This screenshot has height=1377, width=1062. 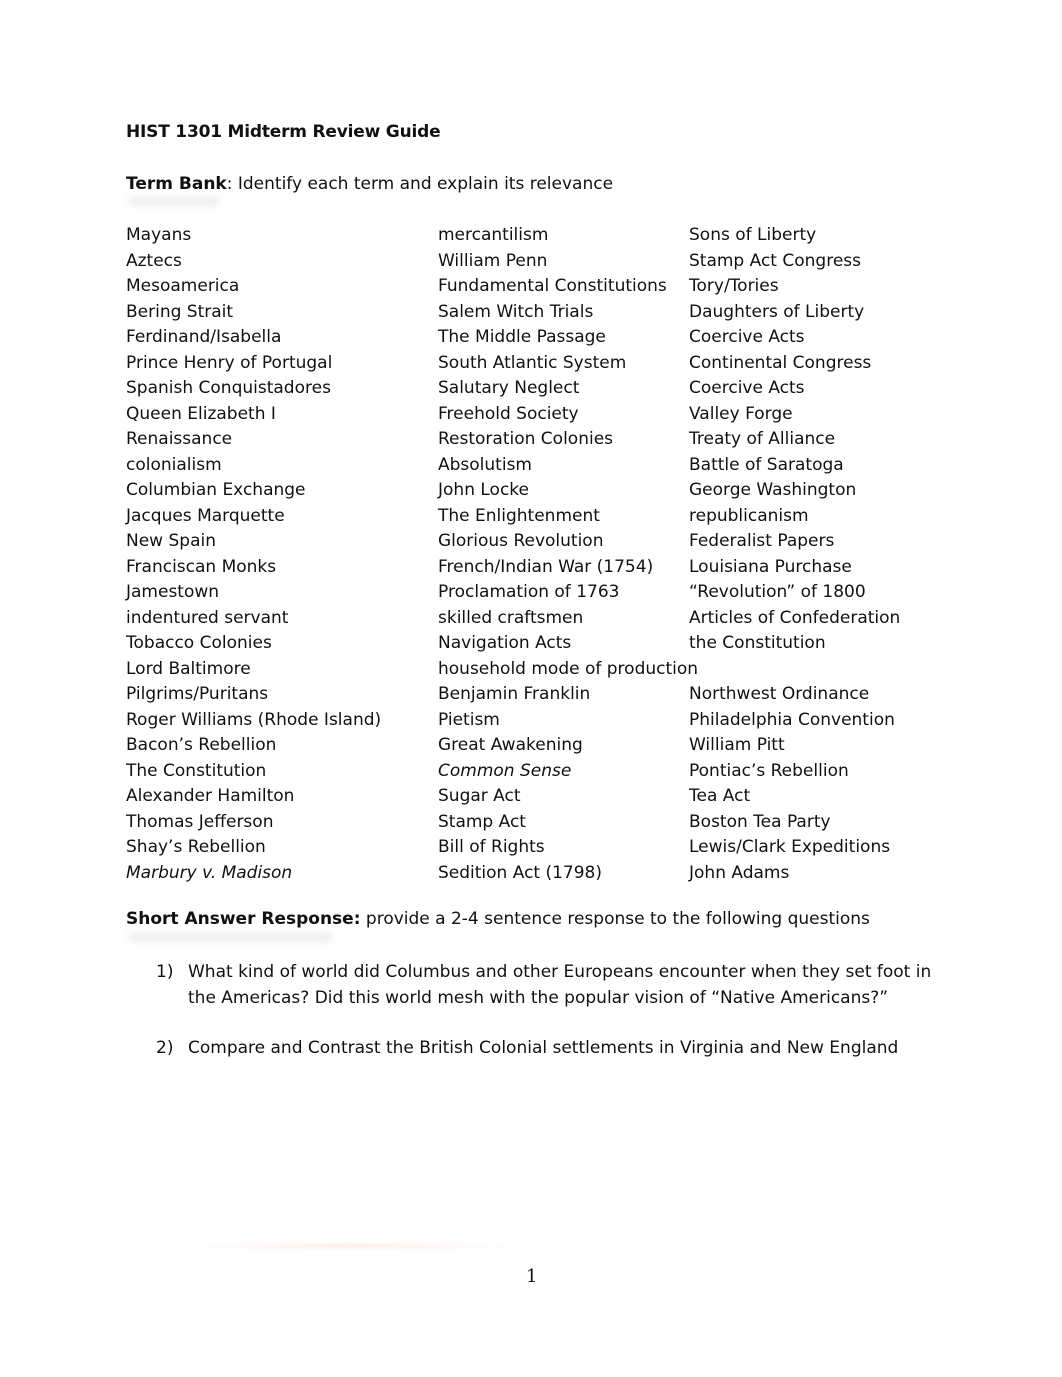 I want to click on term-item: Marbury v. Madison, so click(x=209, y=872).